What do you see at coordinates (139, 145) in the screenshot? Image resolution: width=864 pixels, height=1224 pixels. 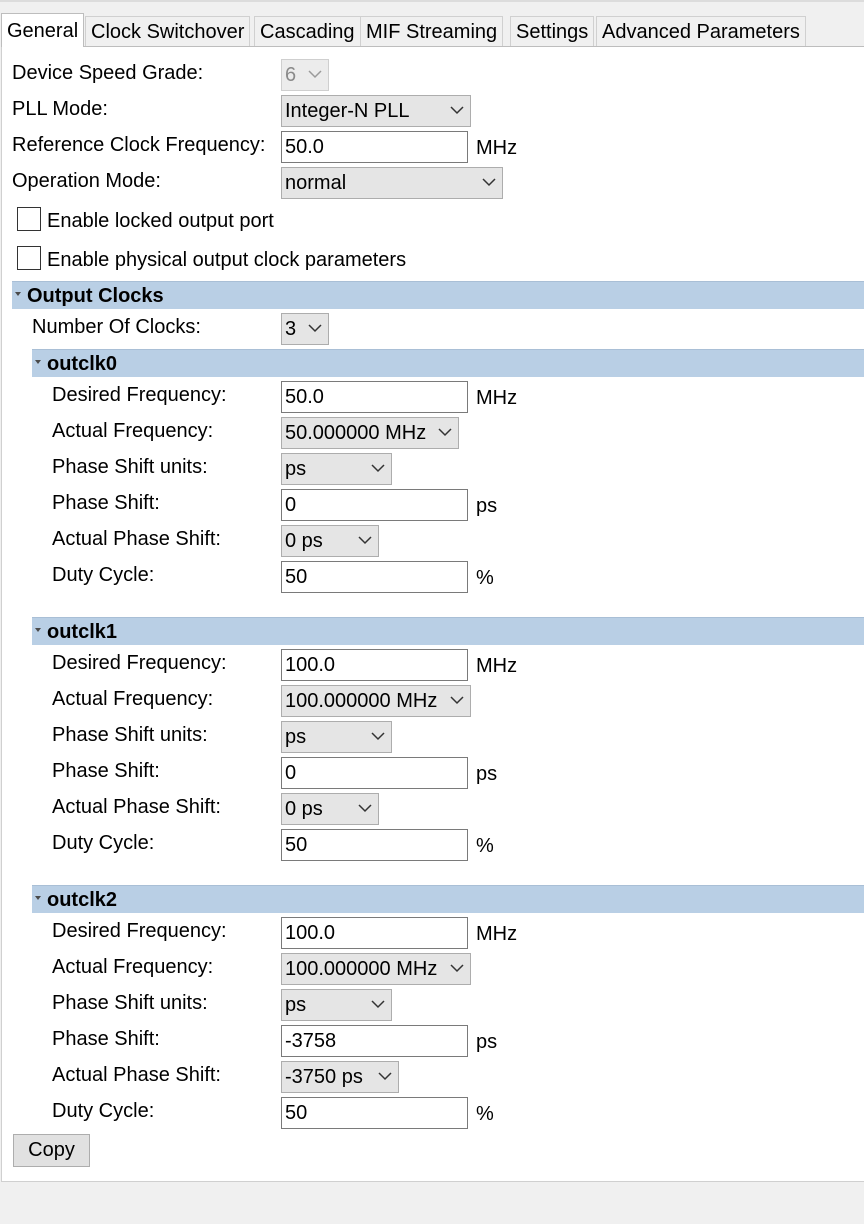 I see `ref-clock-label: Reference Clock Frequency:` at bounding box center [139, 145].